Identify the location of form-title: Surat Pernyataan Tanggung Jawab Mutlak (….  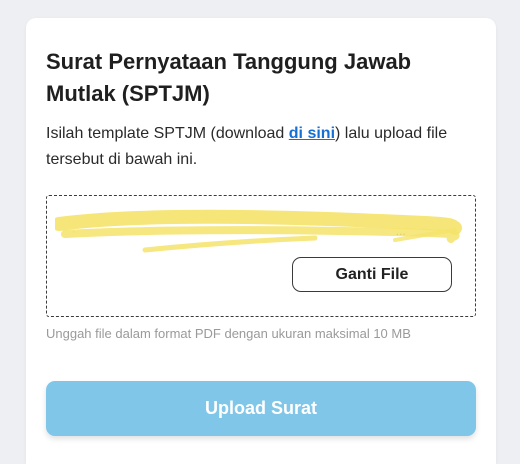
(229, 77).